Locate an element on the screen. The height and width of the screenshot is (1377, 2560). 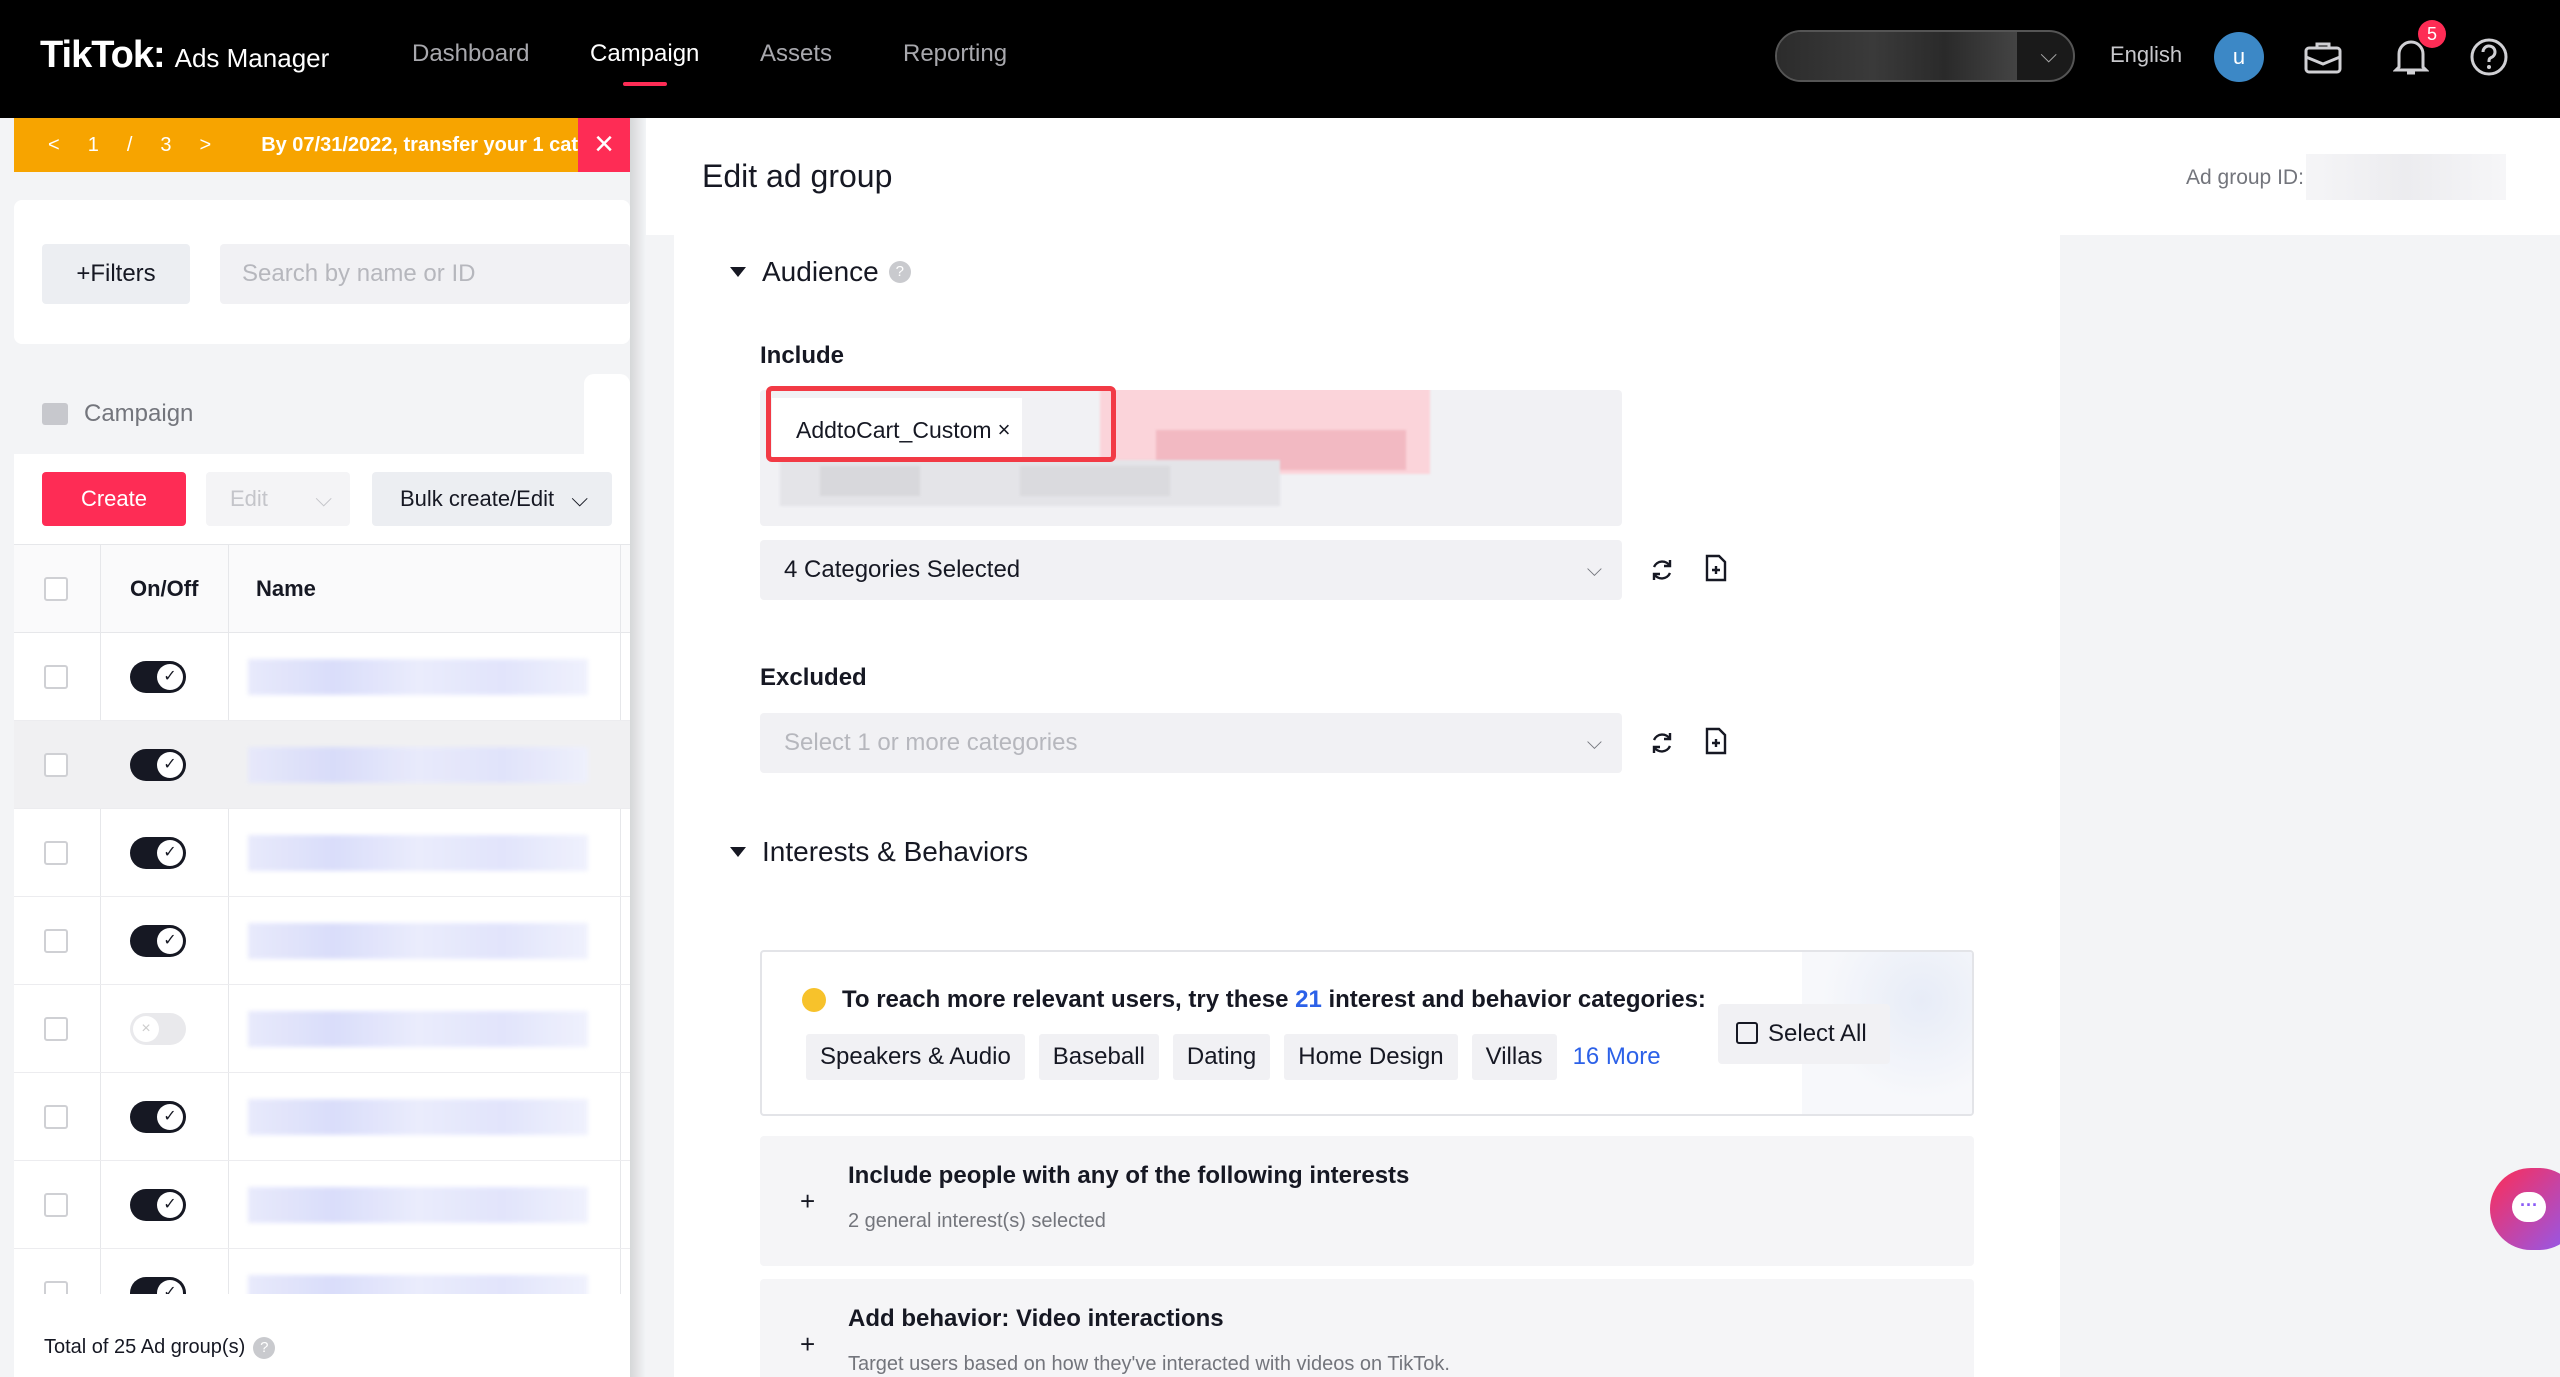
column-name: Name is located at coordinates (286, 589).